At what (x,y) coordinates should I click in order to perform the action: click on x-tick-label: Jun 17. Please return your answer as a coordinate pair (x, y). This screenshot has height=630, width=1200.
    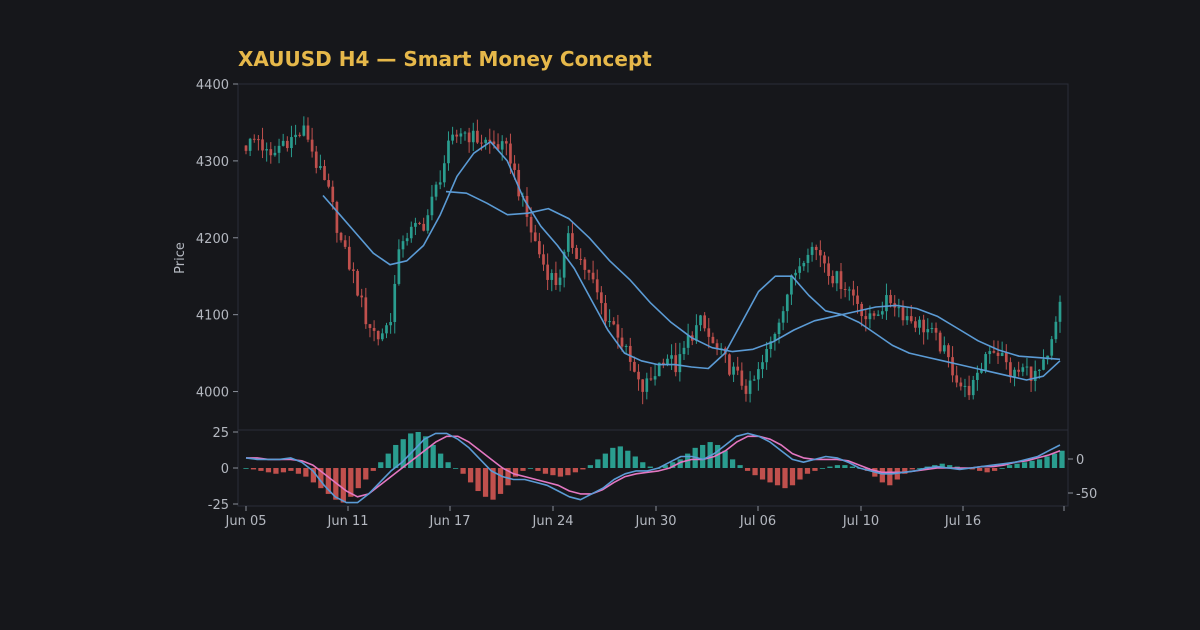
    Looking at the image, I should click on (450, 521).